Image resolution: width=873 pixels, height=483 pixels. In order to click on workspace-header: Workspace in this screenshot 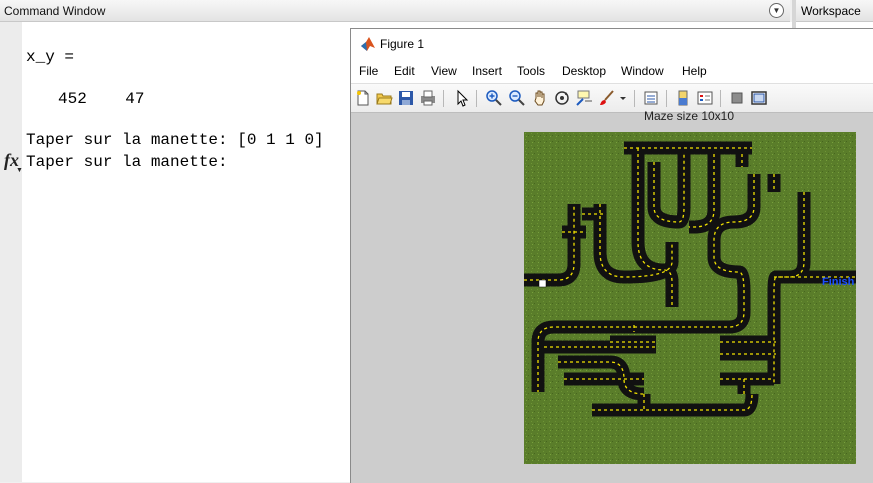, I will do `click(834, 11)`.